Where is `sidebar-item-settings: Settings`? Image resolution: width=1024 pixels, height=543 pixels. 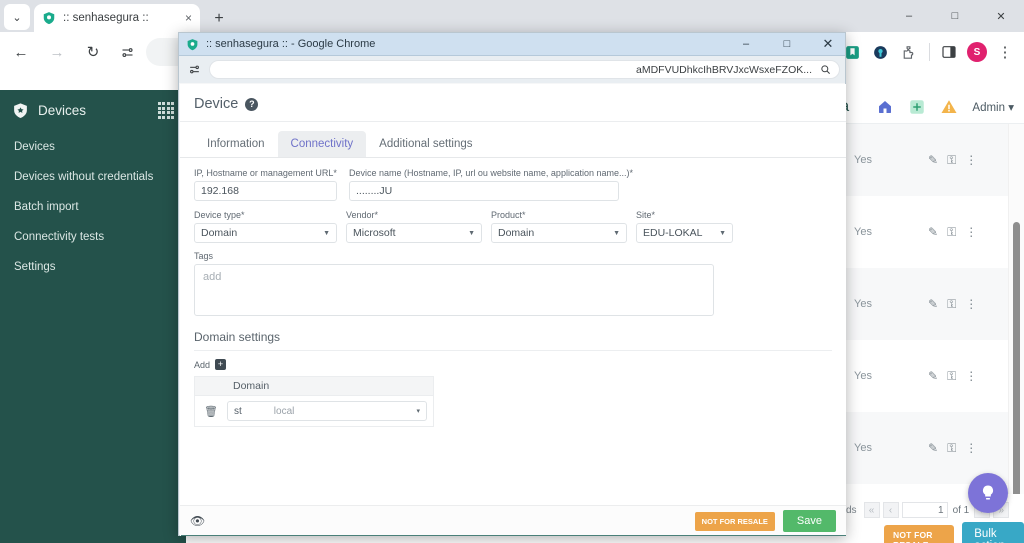 sidebar-item-settings: Settings is located at coordinates (93, 267).